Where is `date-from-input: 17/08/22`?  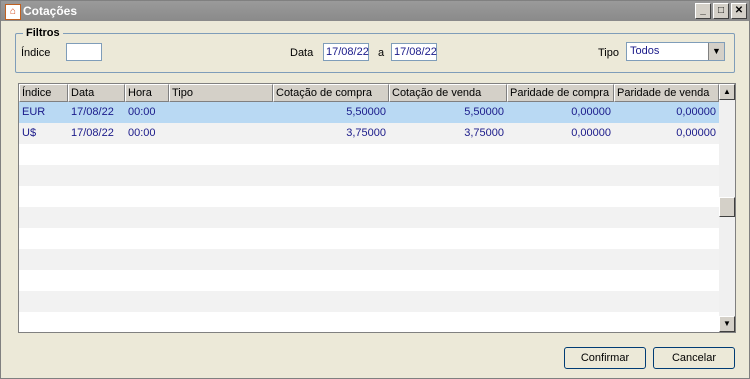 date-from-input: 17/08/22 is located at coordinates (346, 52).